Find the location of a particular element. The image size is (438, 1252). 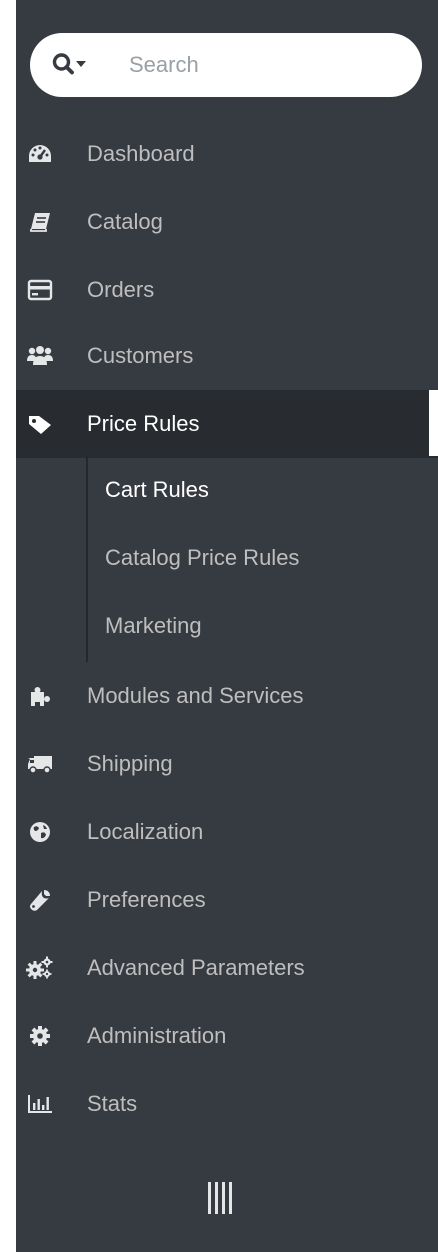

sidebar-item-stats: Stats is located at coordinates (227, 1104).